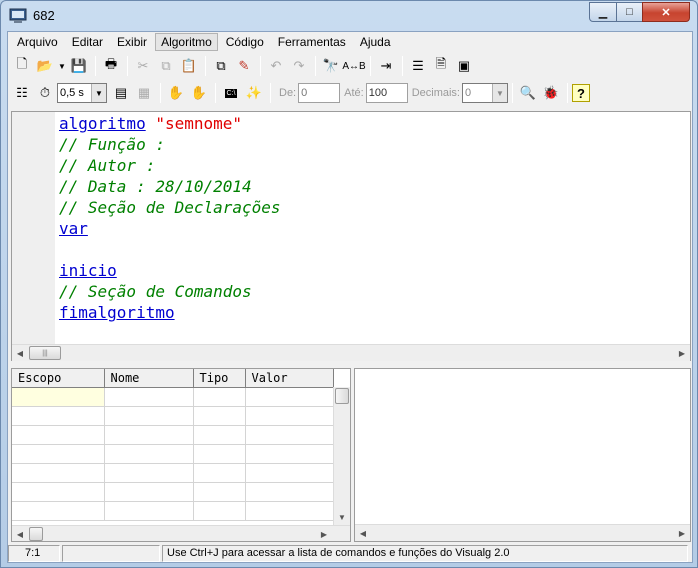 The height and width of the screenshot is (568, 698). What do you see at coordinates (219, 378) in the screenshot?
I see `column-tipo: Tipo` at bounding box center [219, 378].